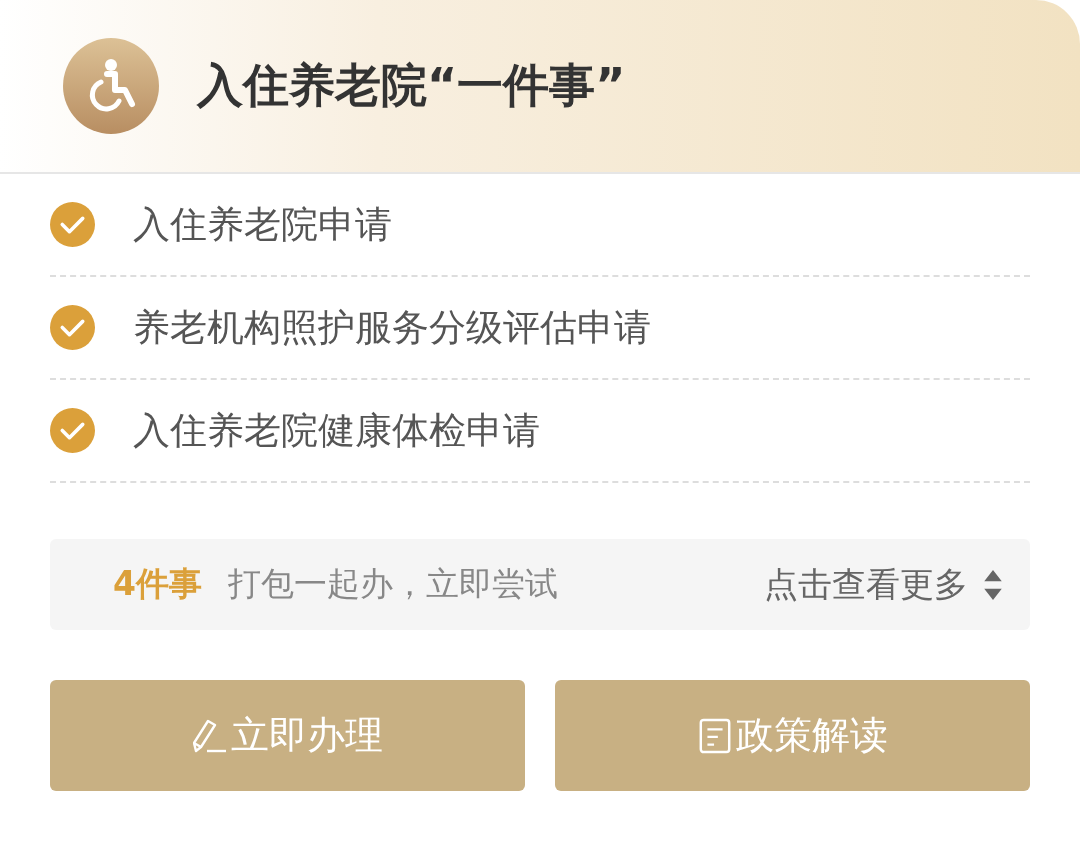 Image resolution: width=1080 pixels, height=841 pixels. I want to click on item-label: 入住养老院健康体检申请, so click(336, 430).